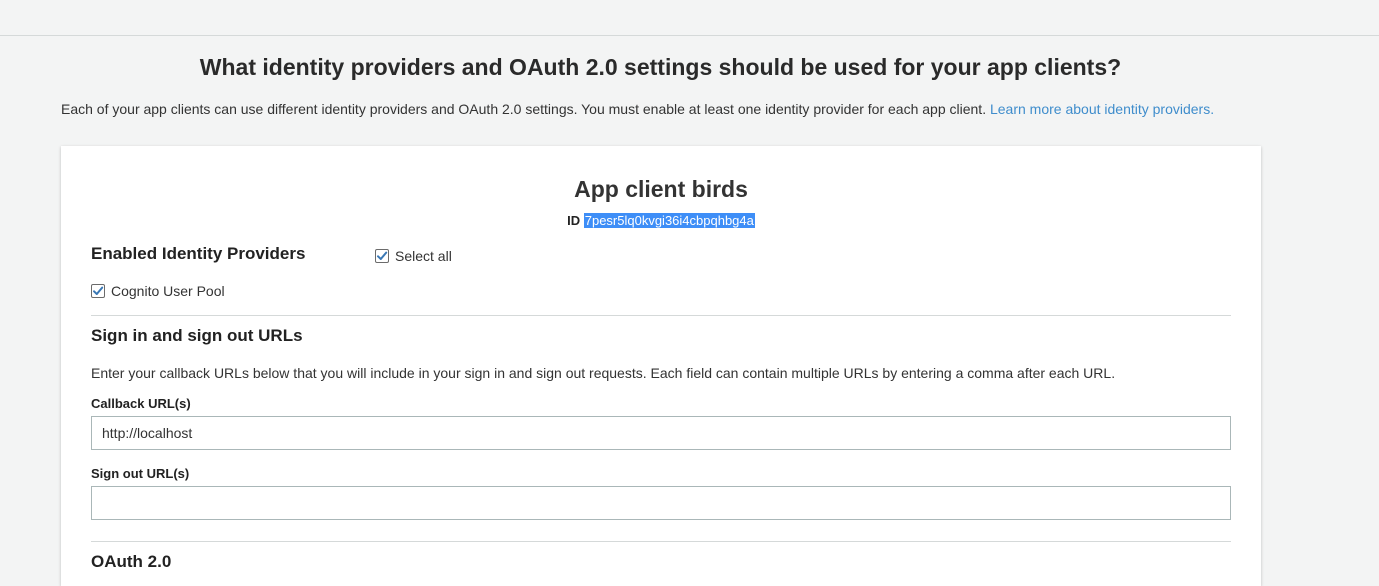 The width and height of the screenshot is (1379, 586). Describe the element at coordinates (669, 220) in the screenshot. I see `app-client-id-value: 7pesr5lq0kvgi36i4cbpqhbg4a` at that location.